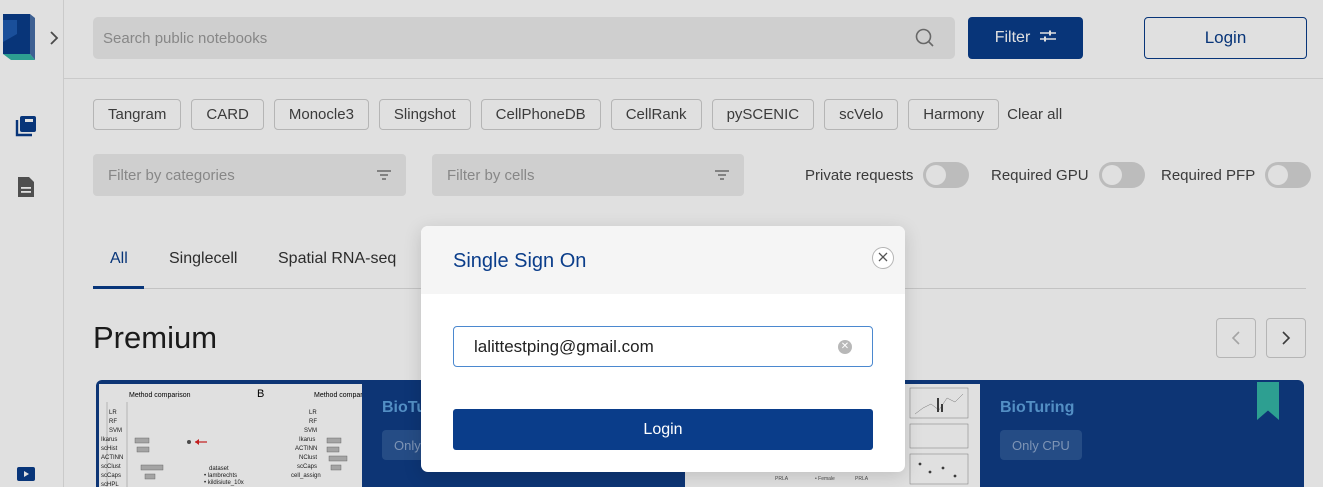  What do you see at coordinates (663, 260) in the screenshot?
I see `modal-header: Single Sign On` at bounding box center [663, 260].